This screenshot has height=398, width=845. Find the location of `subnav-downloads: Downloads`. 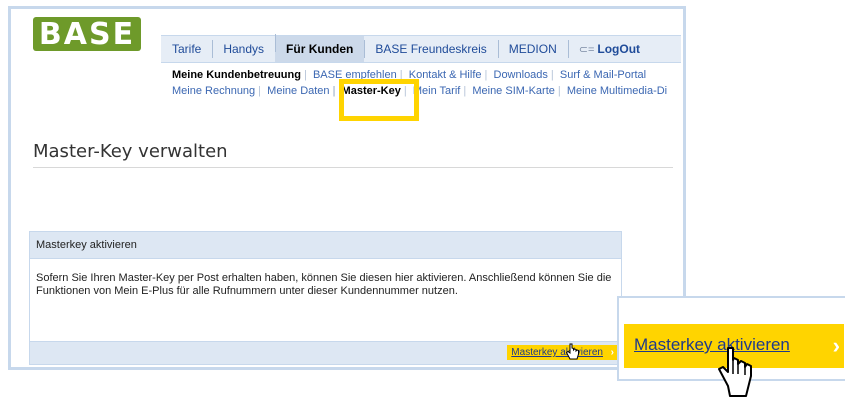

subnav-downloads: Downloads is located at coordinates (519, 75).